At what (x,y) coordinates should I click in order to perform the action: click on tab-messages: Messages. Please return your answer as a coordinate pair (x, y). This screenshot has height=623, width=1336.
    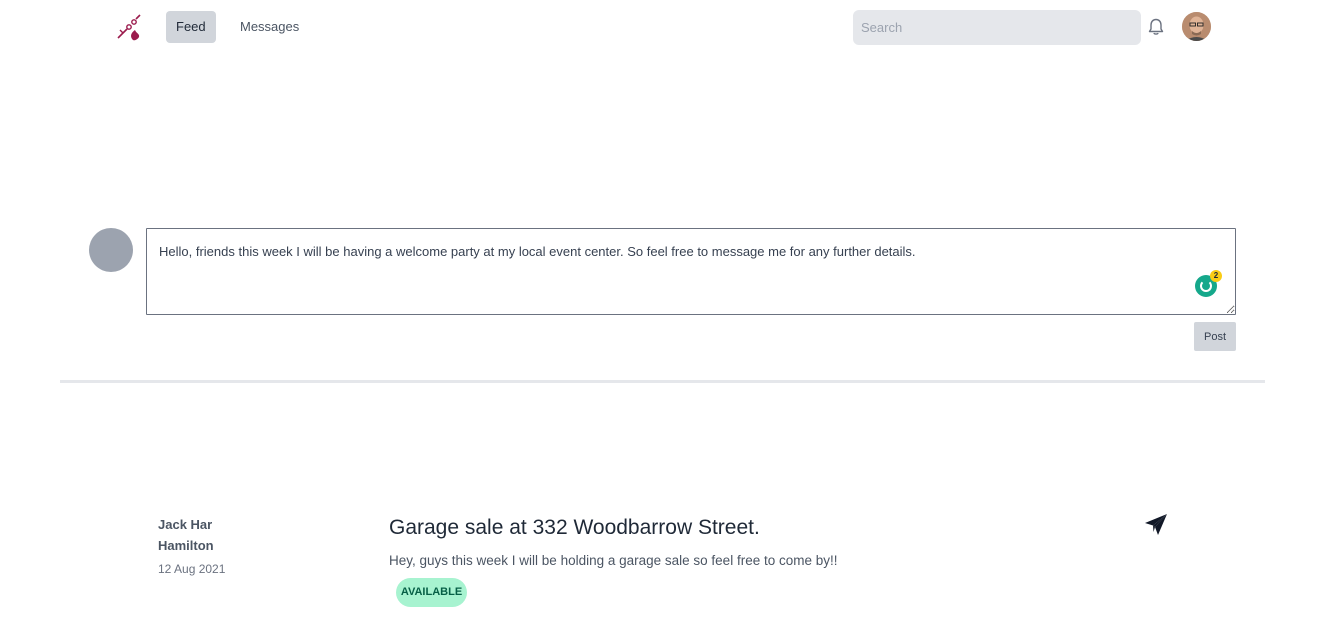
    Looking at the image, I should click on (269, 27).